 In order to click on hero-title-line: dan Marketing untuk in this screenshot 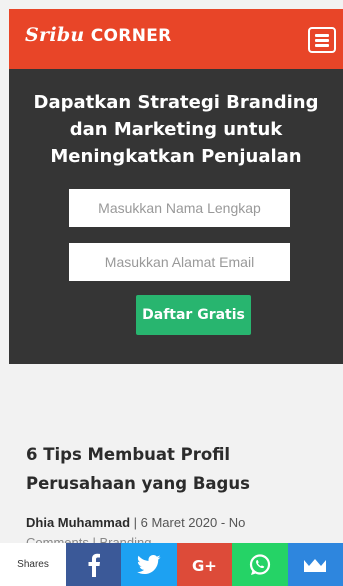, I will do `click(176, 129)`.